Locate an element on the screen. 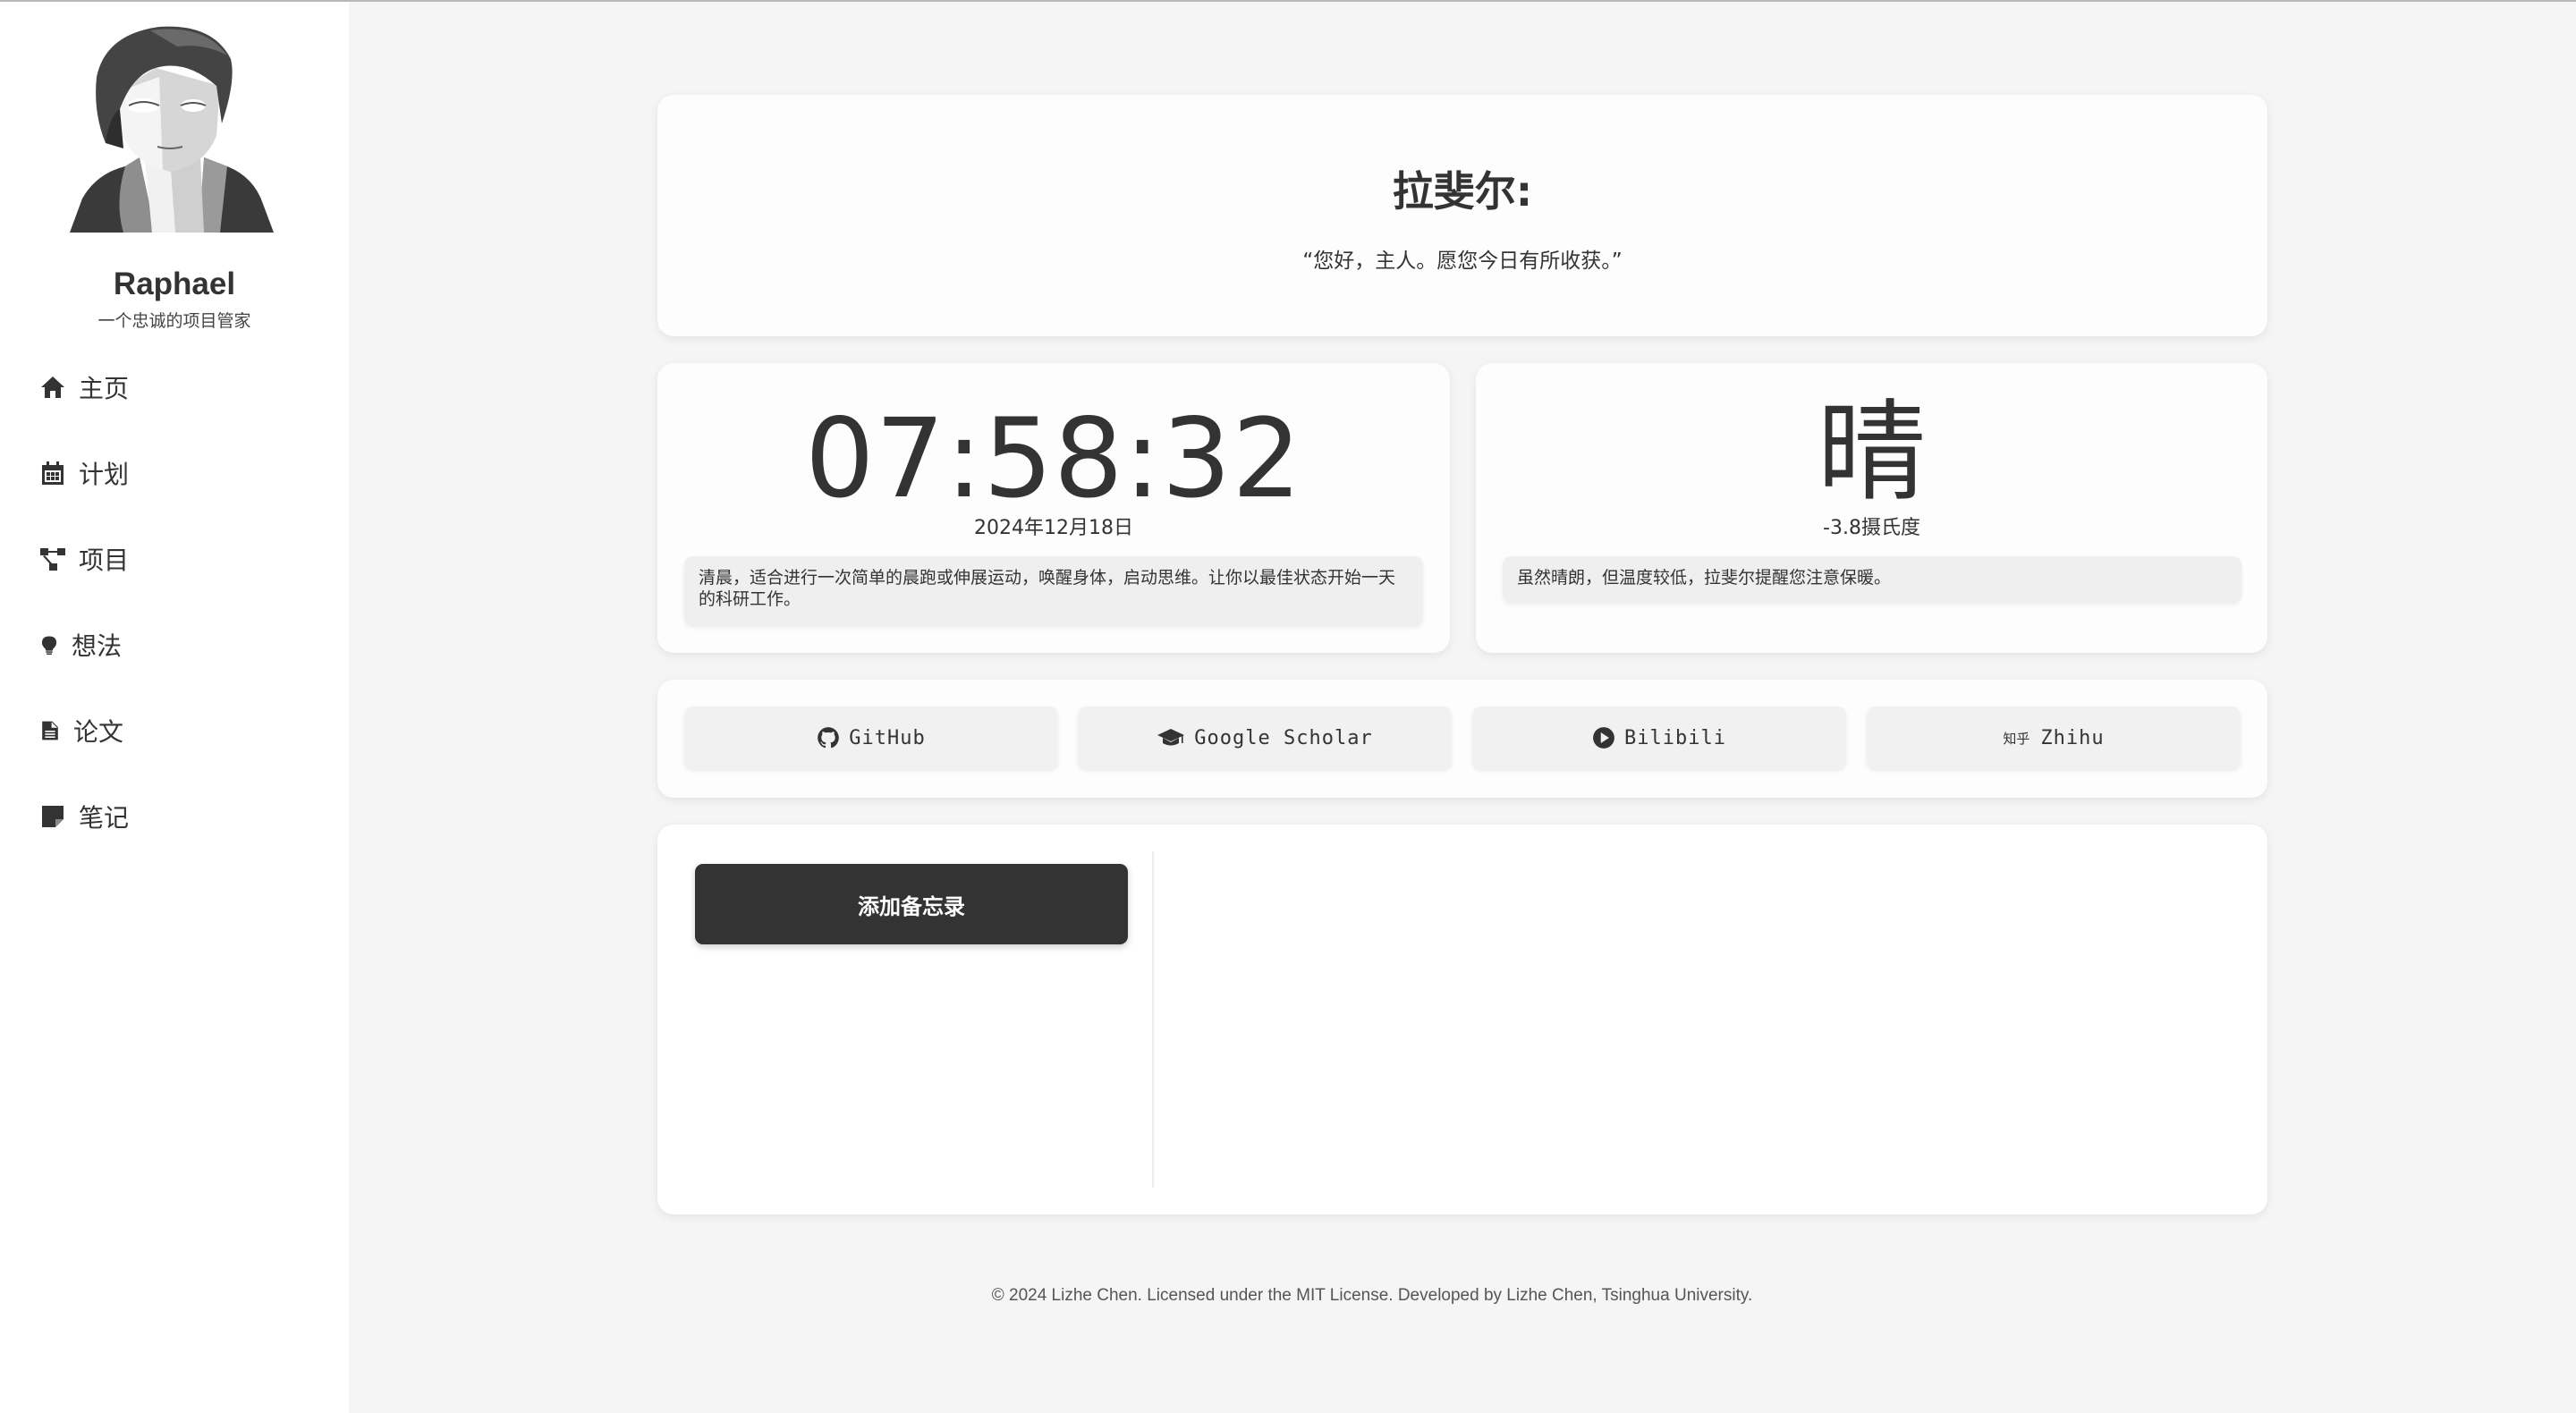 Image resolution: width=2576 pixels, height=1413 pixels. sidebar-item-papers: 论文 is located at coordinates (81, 730).